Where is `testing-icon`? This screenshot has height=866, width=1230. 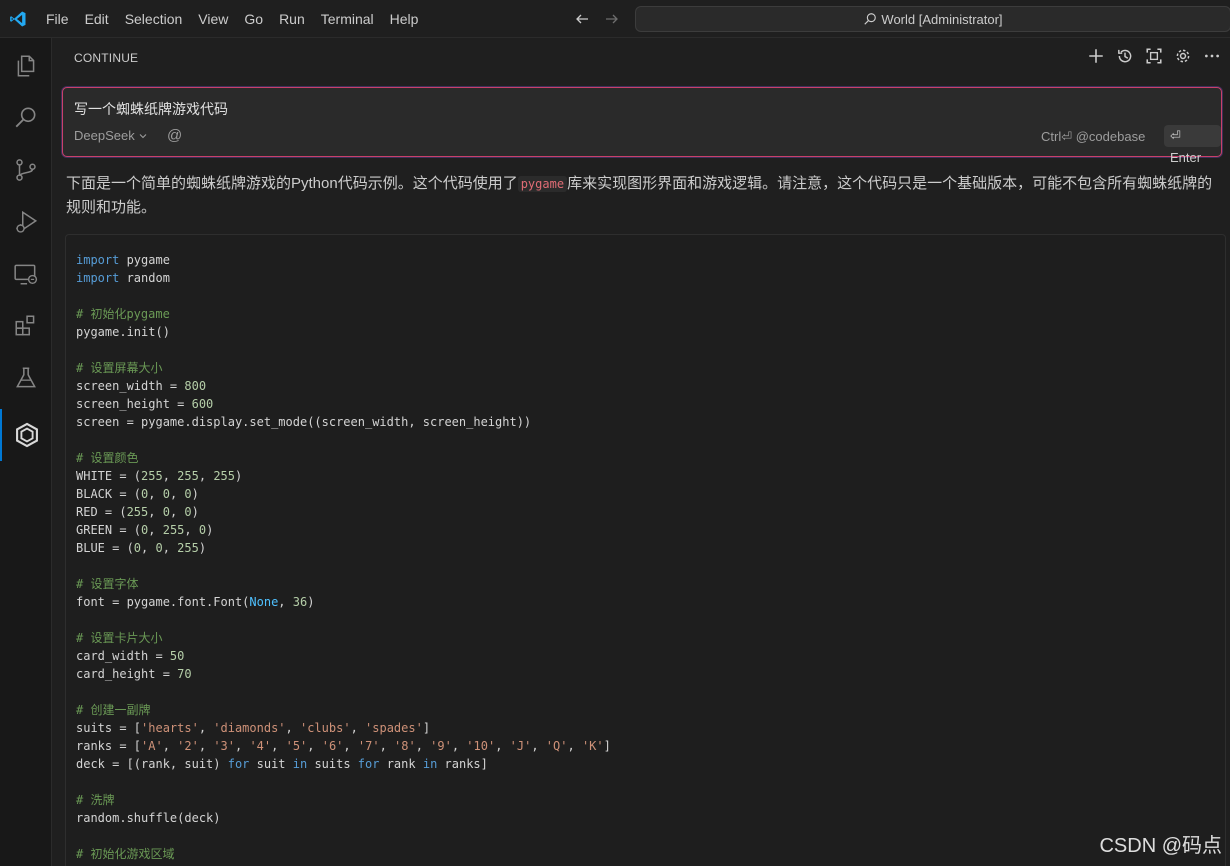 testing-icon is located at coordinates (26, 378).